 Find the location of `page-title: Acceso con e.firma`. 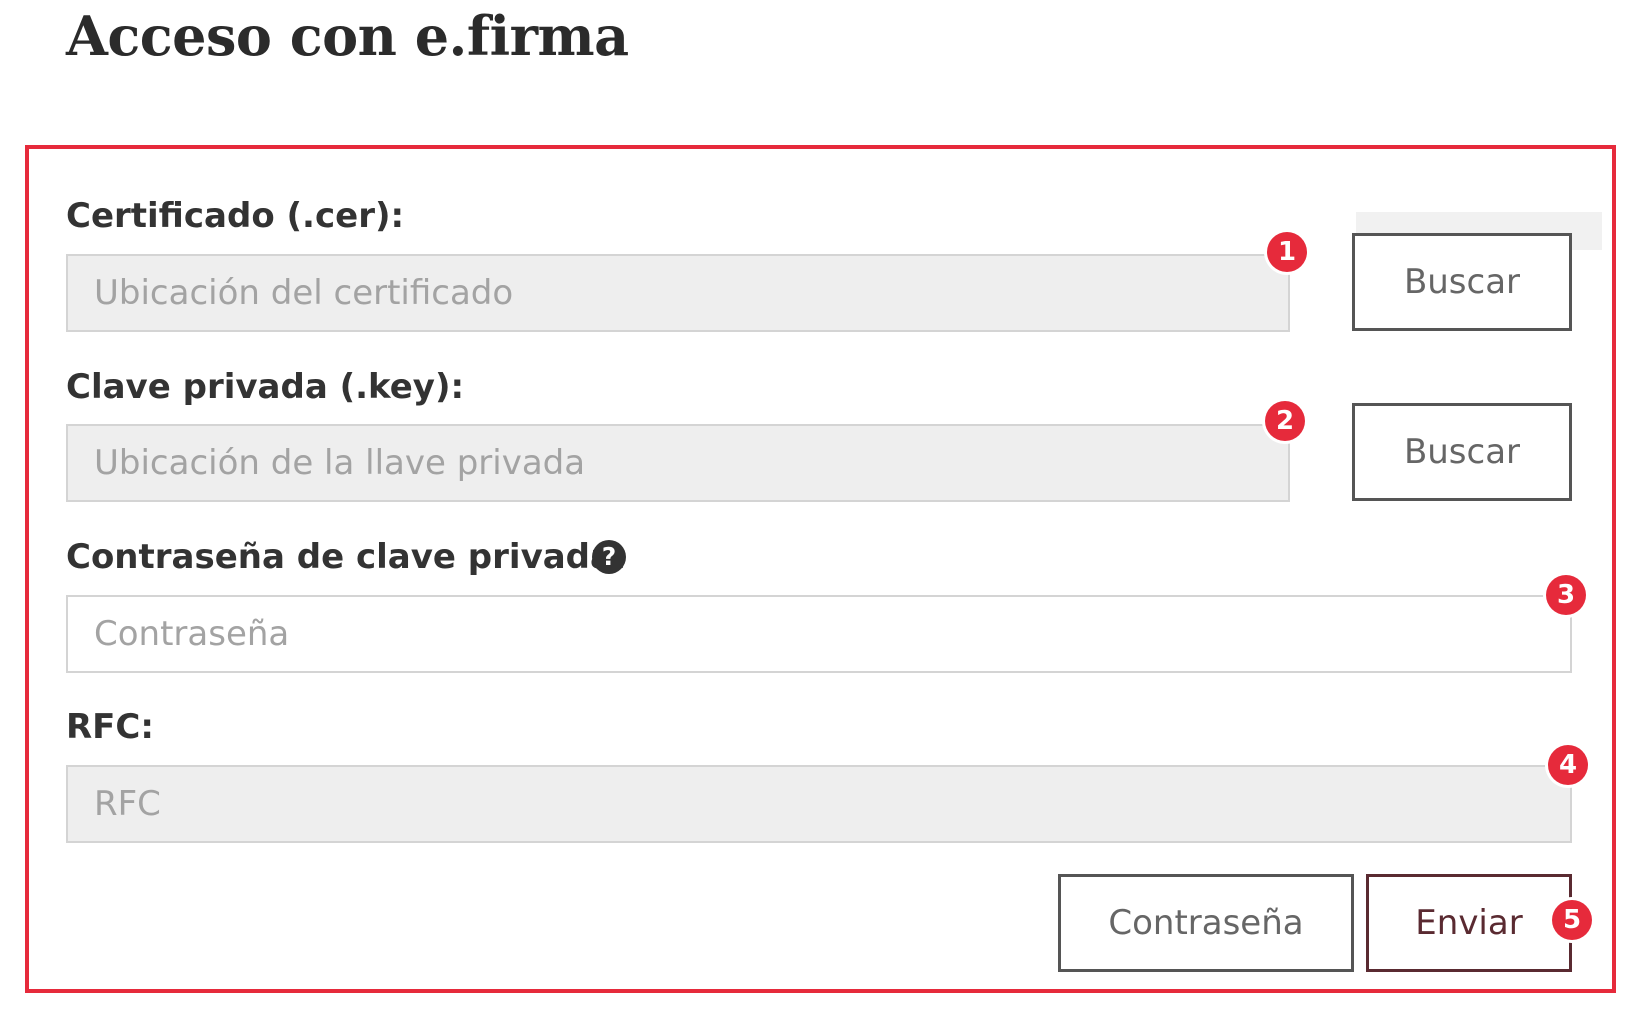

page-title: Acceso con e.firma is located at coordinates (347, 36).